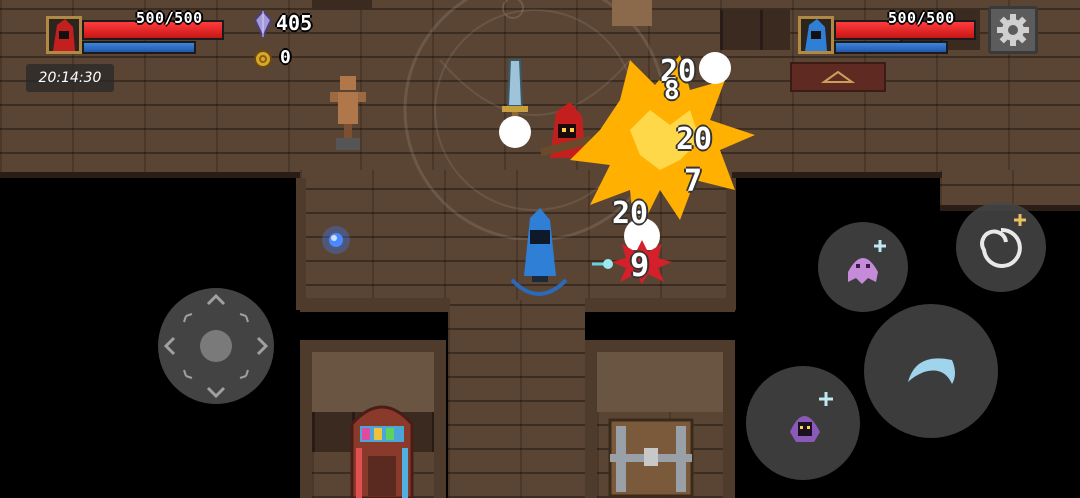 The width and height of the screenshot is (1080, 498). Describe the element at coordinates (816, 35) in the screenshot. I see `player2-portrait` at that location.